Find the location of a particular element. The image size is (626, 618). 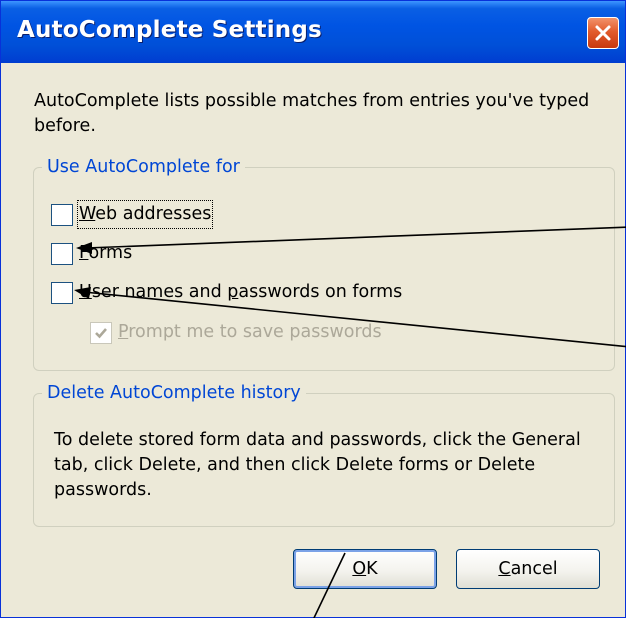

cancel-button: Cancel is located at coordinates (528, 569).